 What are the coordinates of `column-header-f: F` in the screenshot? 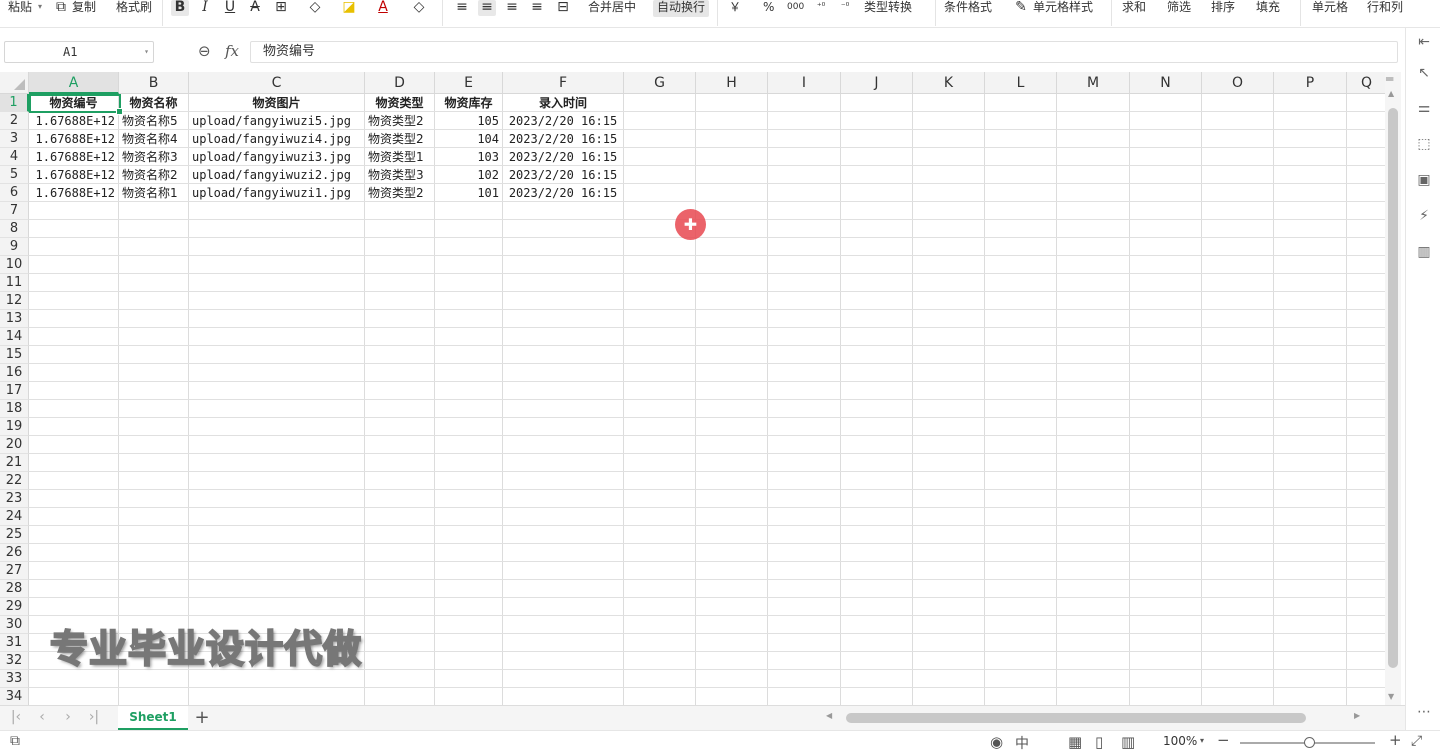 It's located at (563, 83).